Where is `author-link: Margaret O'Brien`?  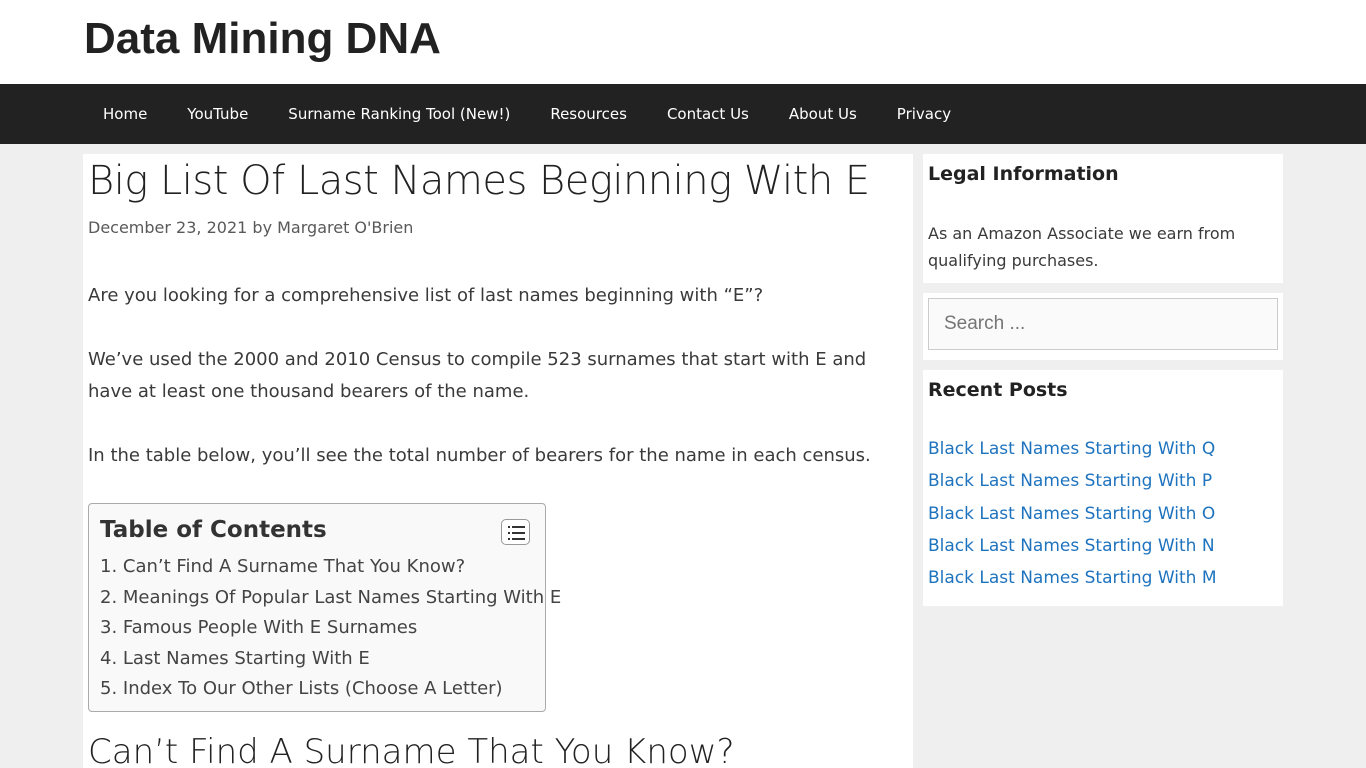
author-link: Margaret O'Brien is located at coordinates (345, 227).